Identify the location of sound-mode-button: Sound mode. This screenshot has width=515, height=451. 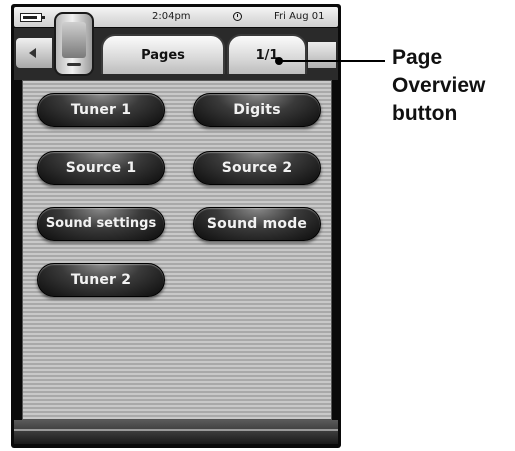
(257, 224).